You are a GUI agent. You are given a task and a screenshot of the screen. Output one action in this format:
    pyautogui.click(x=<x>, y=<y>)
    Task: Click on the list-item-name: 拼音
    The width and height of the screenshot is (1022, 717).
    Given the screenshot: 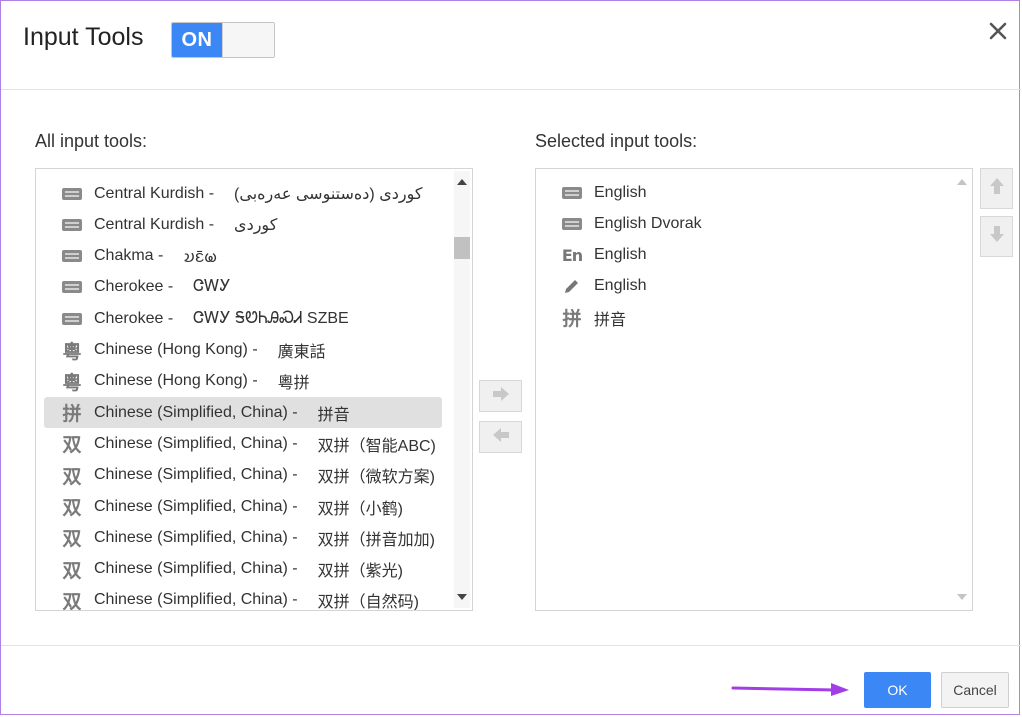 What is the action you would take?
    pyautogui.click(x=610, y=320)
    